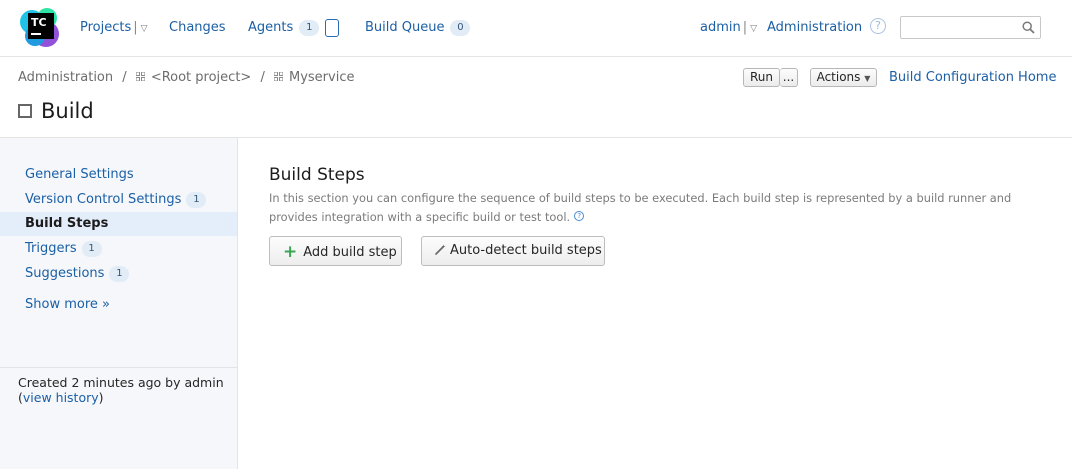 The width and height of the screenshot is (1072, 469). Describe the element at coordinates (838, 77) in the screenshot. I see `actions-label: Actions` at that location.